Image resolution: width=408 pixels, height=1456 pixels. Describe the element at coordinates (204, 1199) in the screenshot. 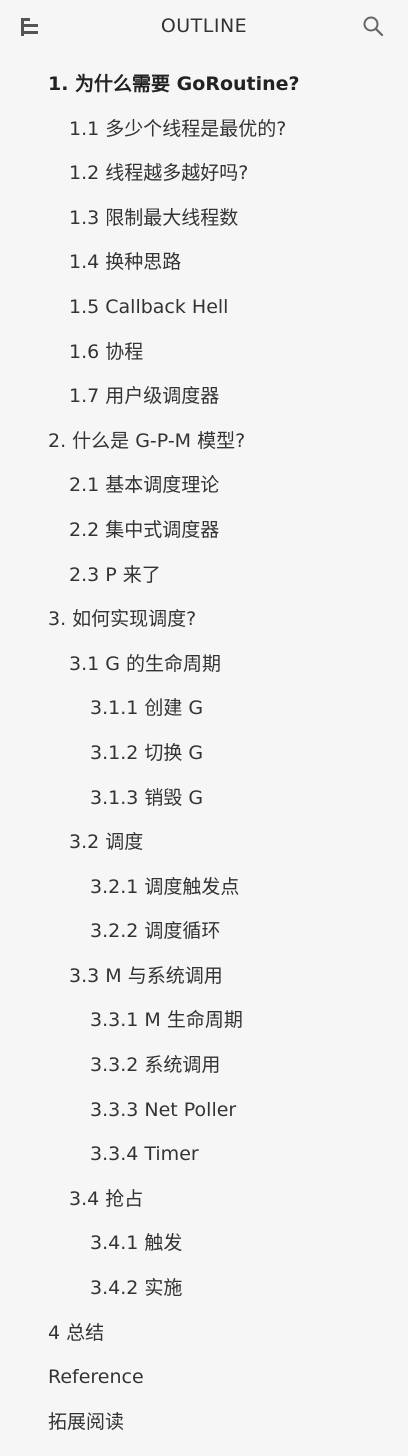

I see `outline-item: 3.4 抢占` at that location.